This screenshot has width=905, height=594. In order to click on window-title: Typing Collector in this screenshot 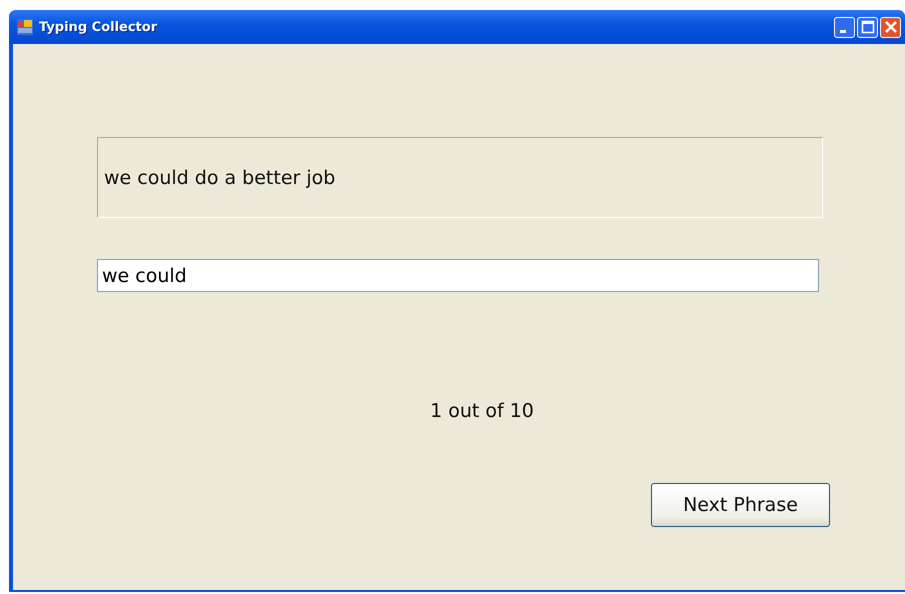, I will do `click(98, 27)`.